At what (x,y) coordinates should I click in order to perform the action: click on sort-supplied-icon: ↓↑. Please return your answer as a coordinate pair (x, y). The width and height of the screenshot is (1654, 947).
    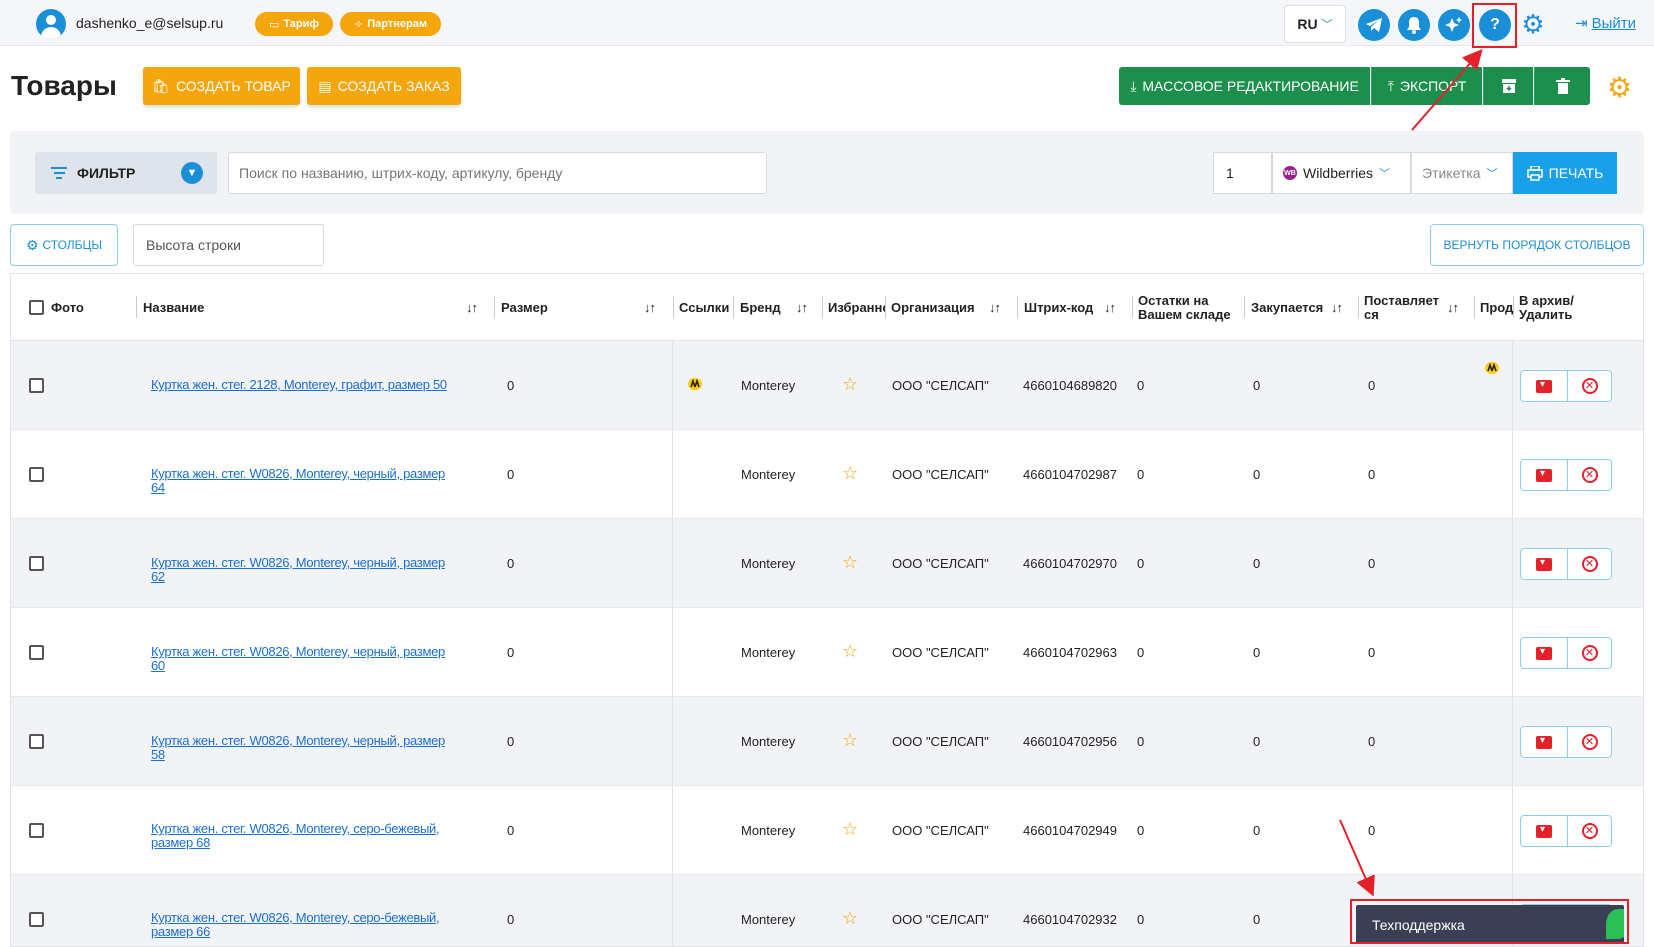
    Looking at the image, I should click on (1453, 307).